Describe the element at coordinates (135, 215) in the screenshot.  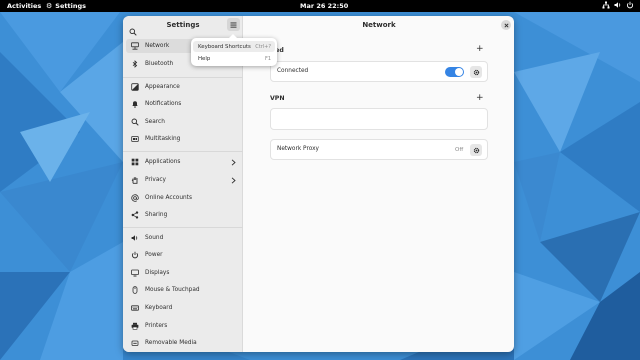
I see `share-icon` at that location.